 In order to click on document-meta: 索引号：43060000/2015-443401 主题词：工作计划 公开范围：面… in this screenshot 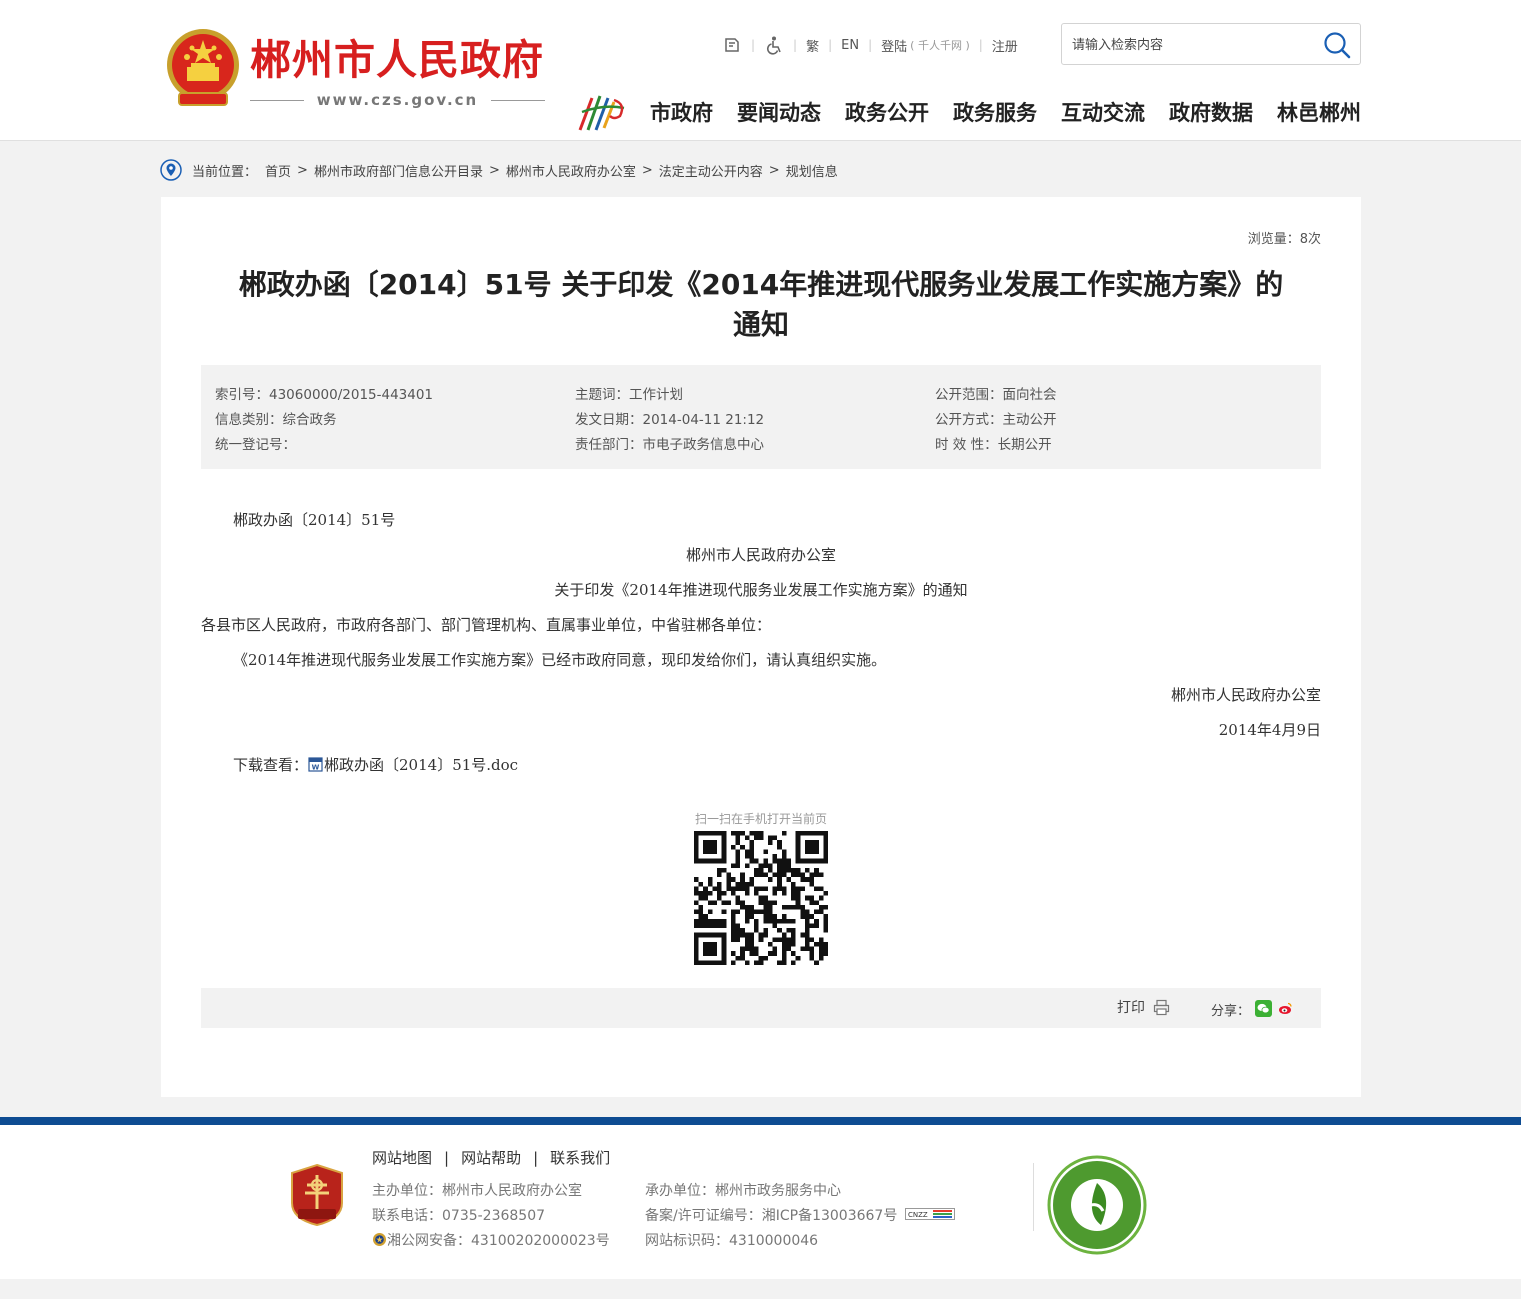, I will do `click(761, 417)`.